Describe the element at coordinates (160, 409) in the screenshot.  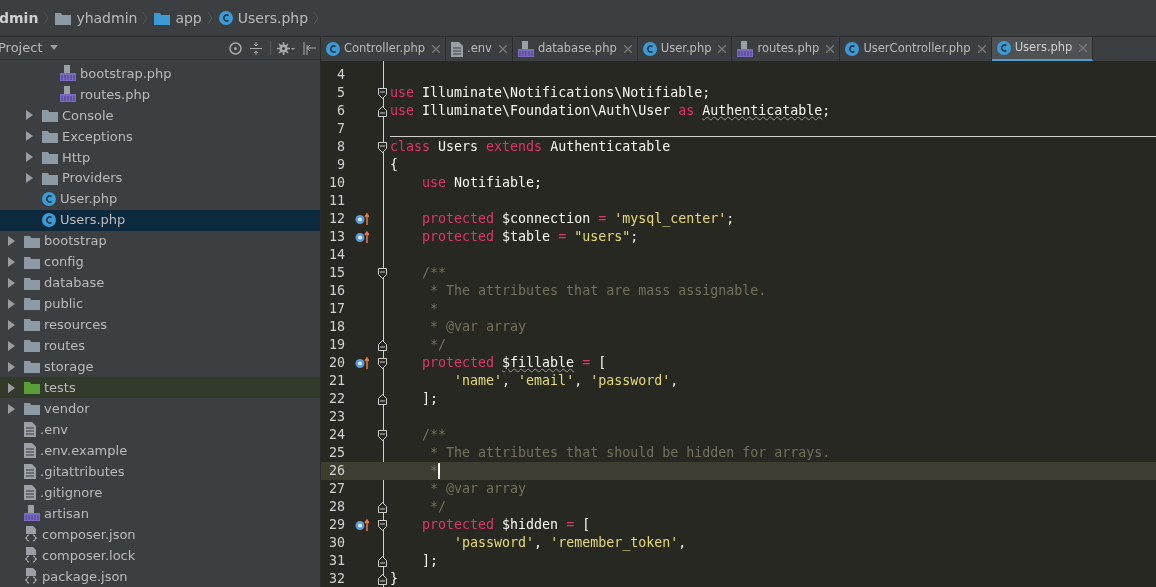
I see `tree-item: vendor` at that location.